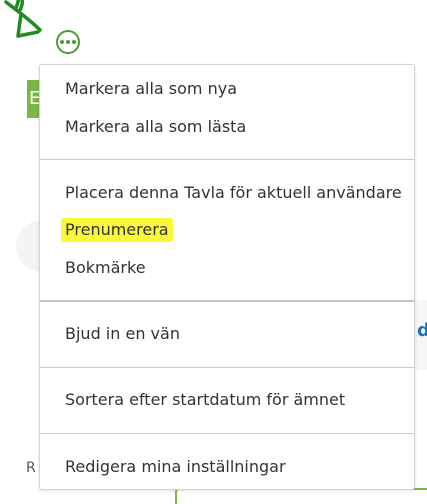 This screenshot has width=427, height=504. Describe the element at coordinates (422, 330) in the screenshot. I see `background-link-fragment: d` at that location.